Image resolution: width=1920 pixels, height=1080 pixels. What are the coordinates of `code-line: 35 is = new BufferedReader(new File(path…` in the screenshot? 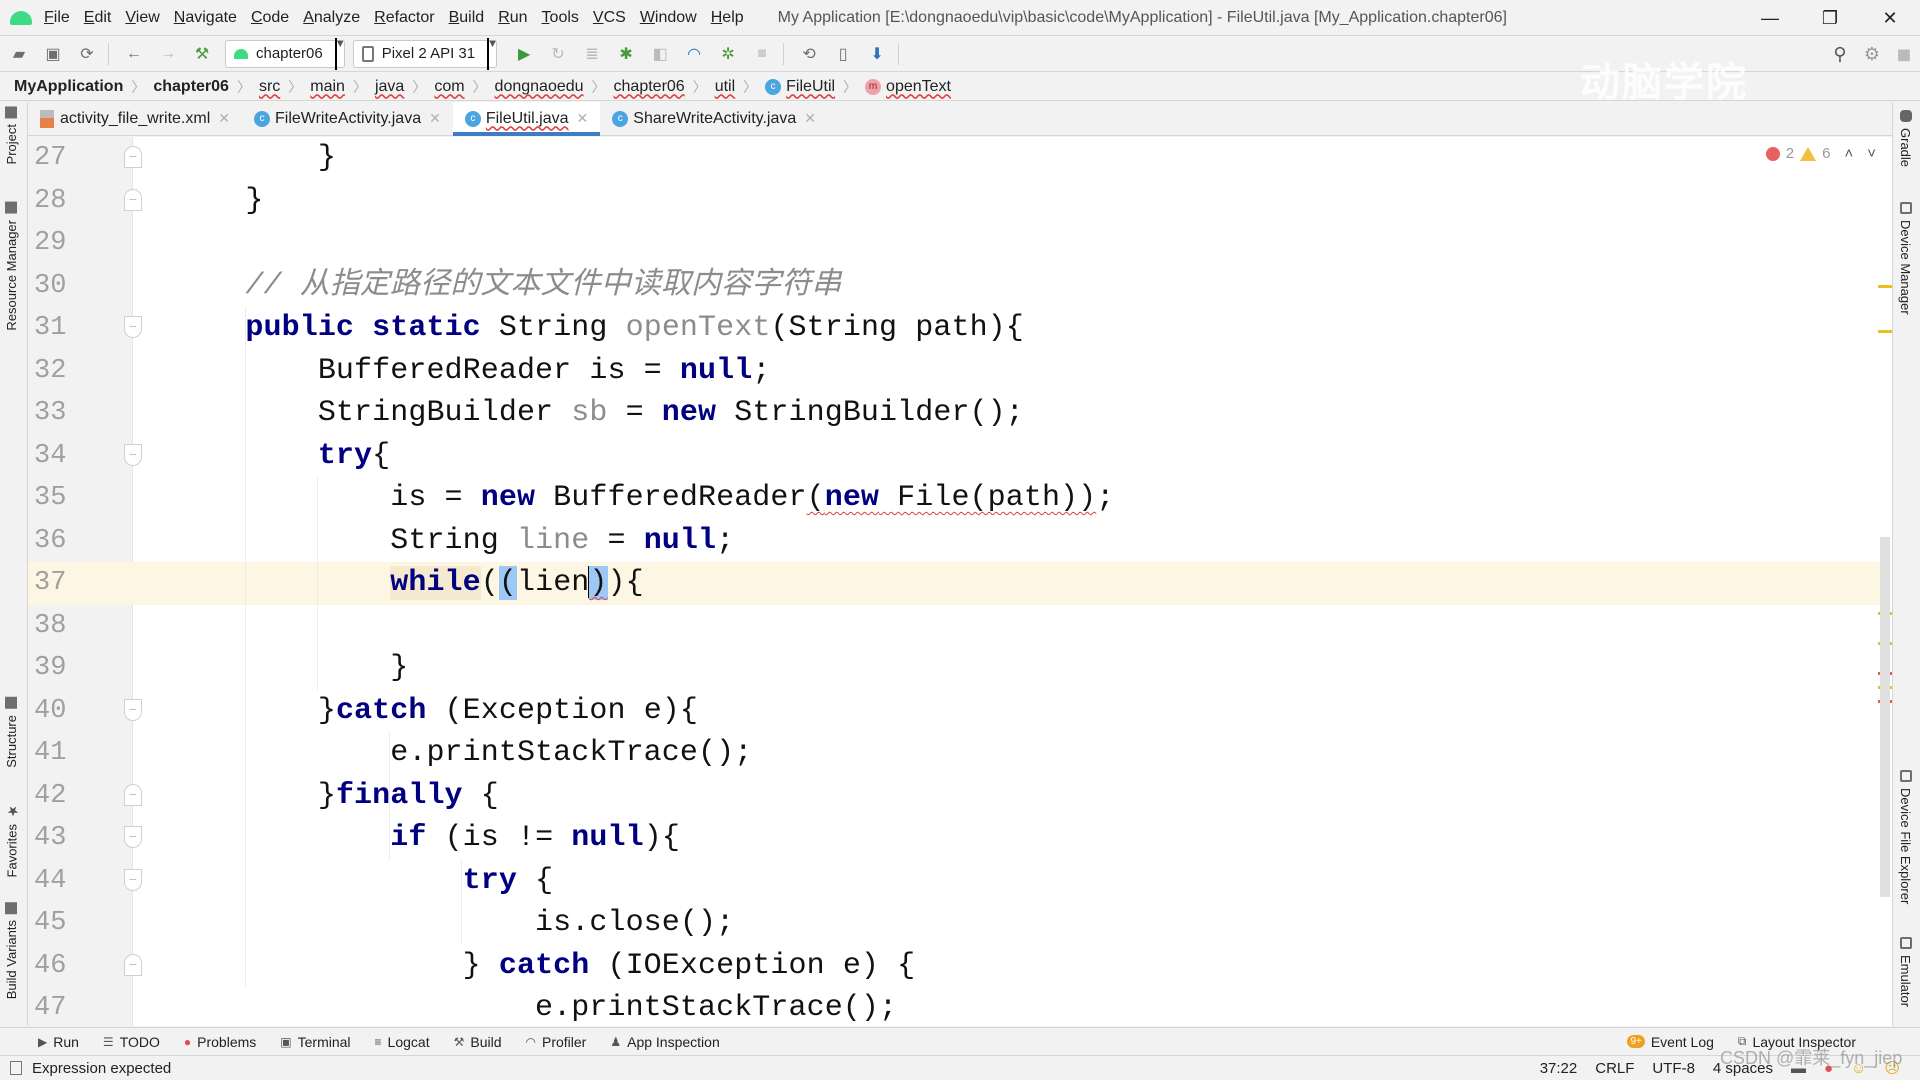 It's located at (958, 498).